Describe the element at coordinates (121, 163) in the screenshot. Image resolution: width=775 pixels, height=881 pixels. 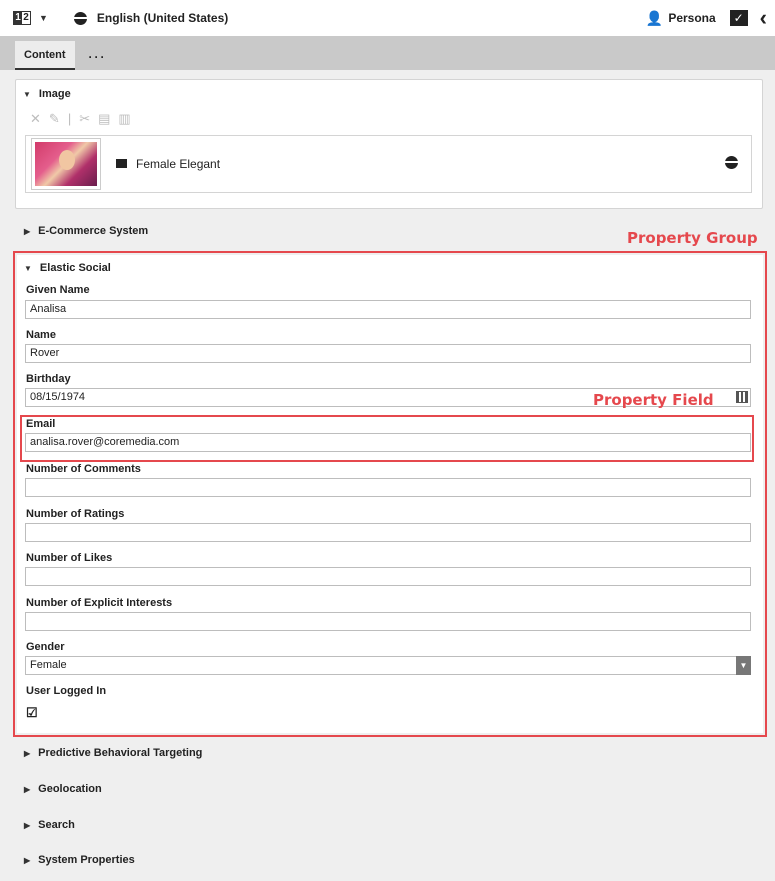
I see `picture-icon` at that location.